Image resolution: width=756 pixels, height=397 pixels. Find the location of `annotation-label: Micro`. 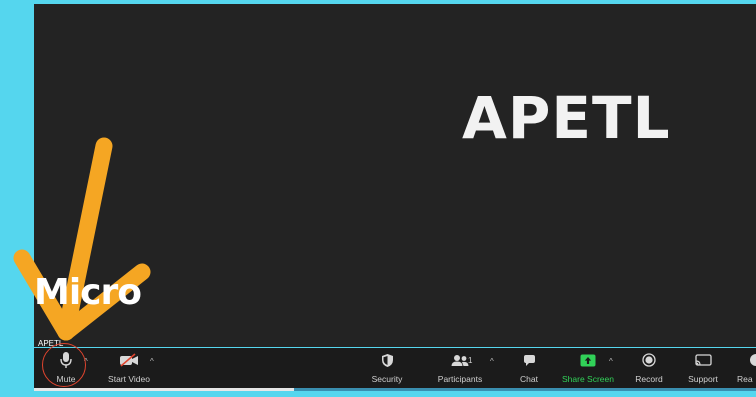

annotation-label: Micro is located at coordinates (88, 292).